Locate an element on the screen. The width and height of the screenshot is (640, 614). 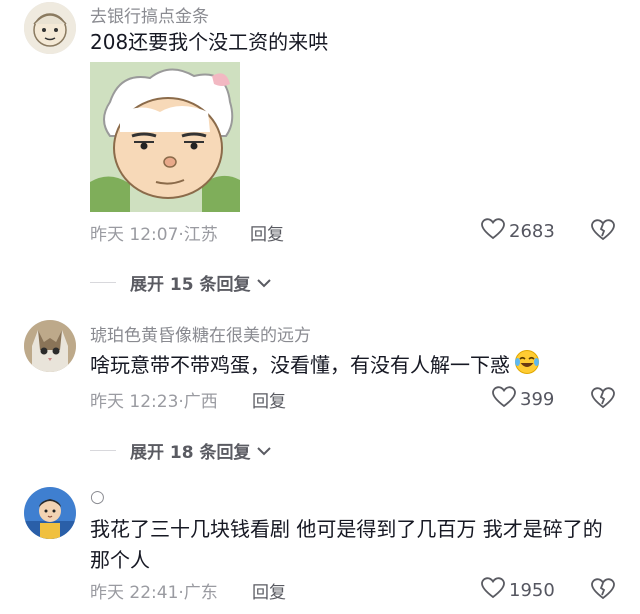
like-button: 399 is located at coordinates (523, 399).